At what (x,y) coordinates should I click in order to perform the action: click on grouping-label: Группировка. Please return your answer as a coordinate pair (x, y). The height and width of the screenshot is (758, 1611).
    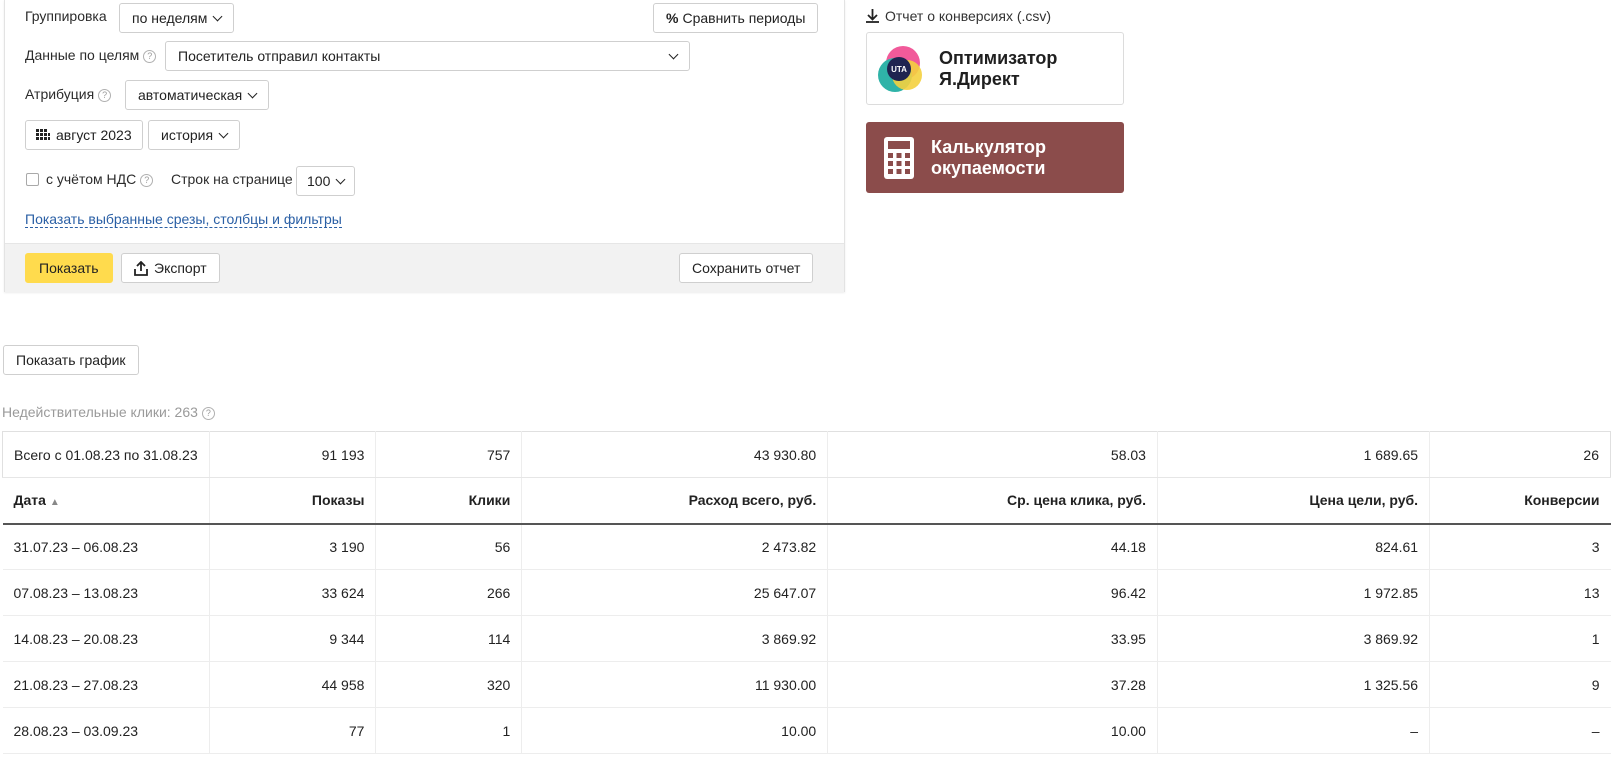
    Looking at the image, I should click on (66, 16).